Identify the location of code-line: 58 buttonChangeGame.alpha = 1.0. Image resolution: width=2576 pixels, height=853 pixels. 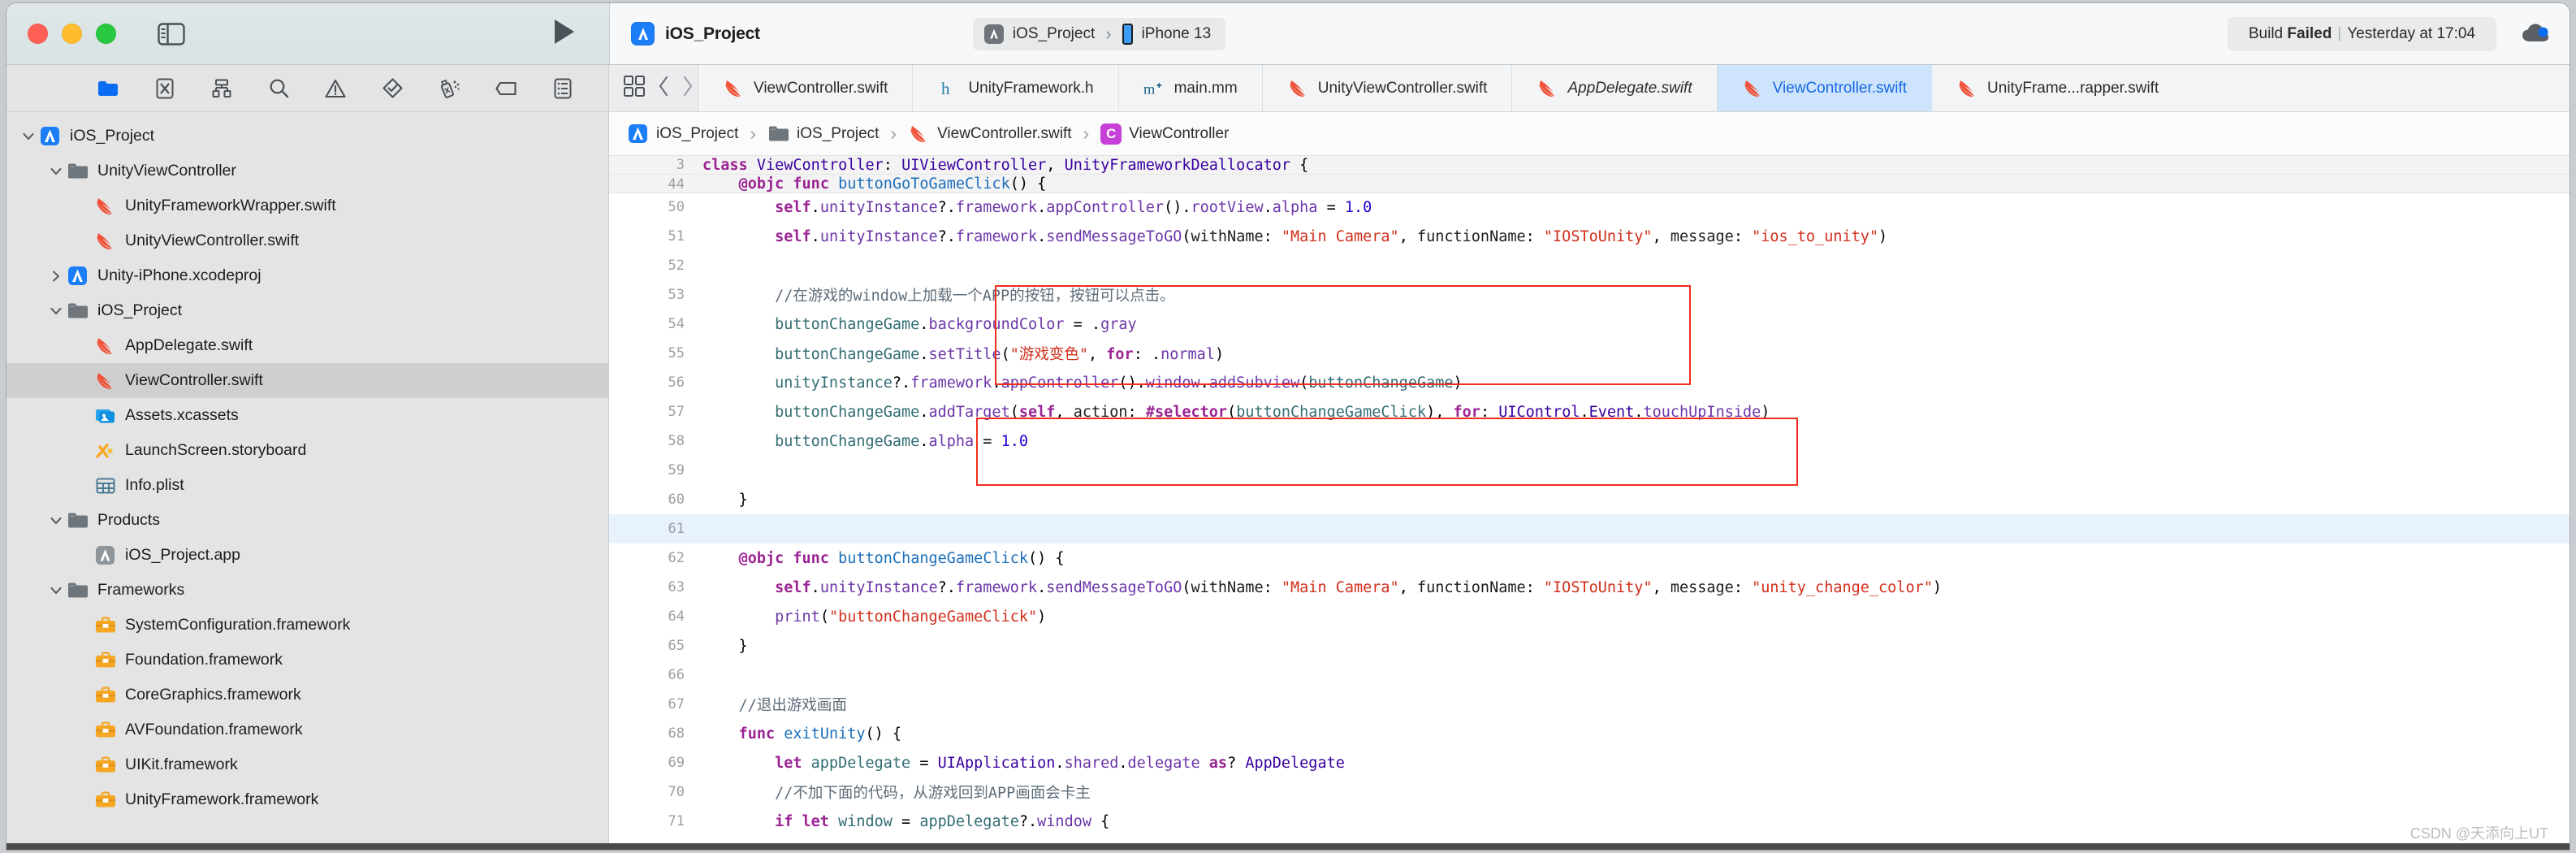
(1590, 441).